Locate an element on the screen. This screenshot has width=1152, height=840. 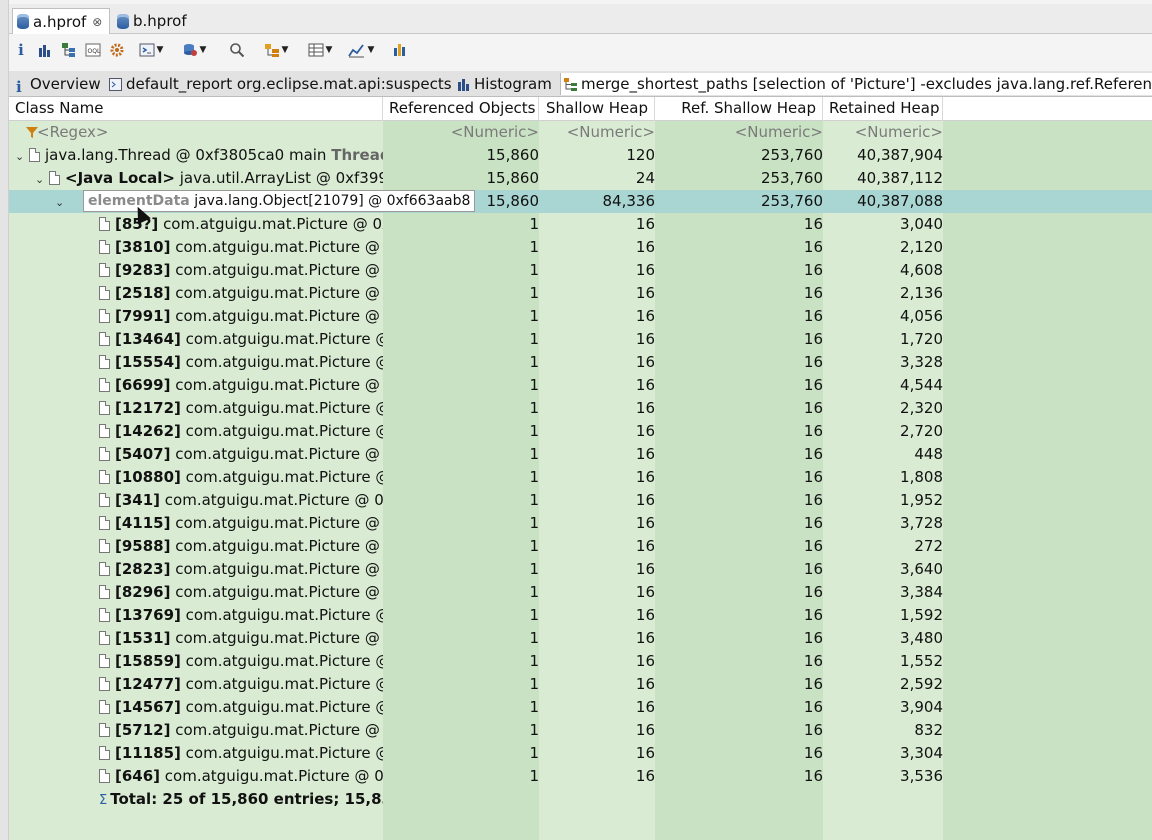
histogram-icon is located at coordinates (45, 50).